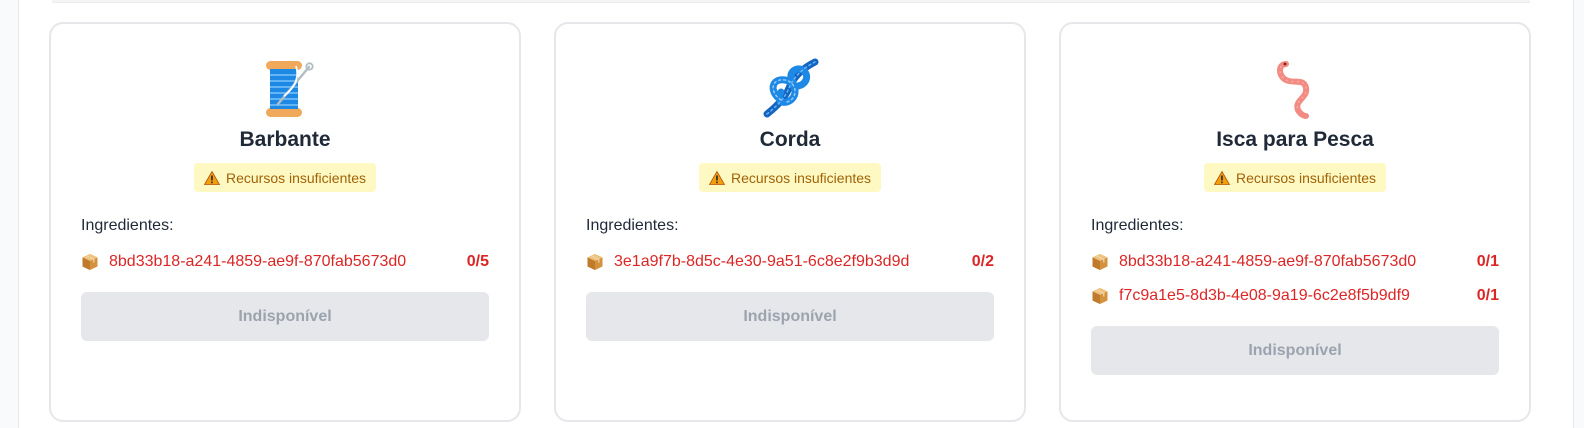 Image resolution: width=1584 pixels, height=428 pixels. What do you see at coordinates (791, 1) in the screenshot?
I see `section-divider` at bounding box center [791, 1].